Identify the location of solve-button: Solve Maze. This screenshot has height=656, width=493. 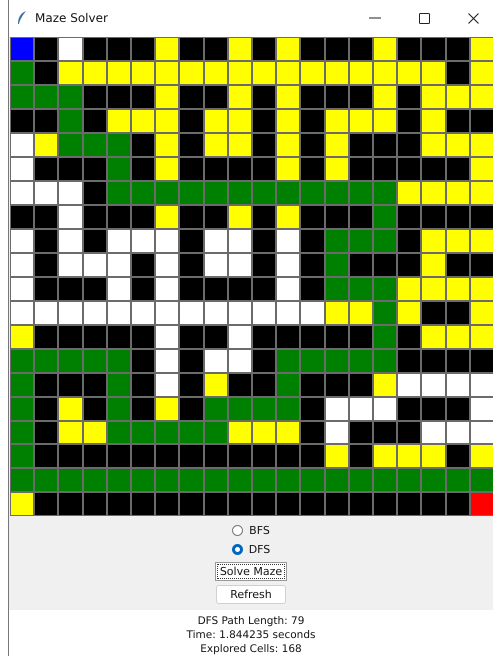
(251, 572).